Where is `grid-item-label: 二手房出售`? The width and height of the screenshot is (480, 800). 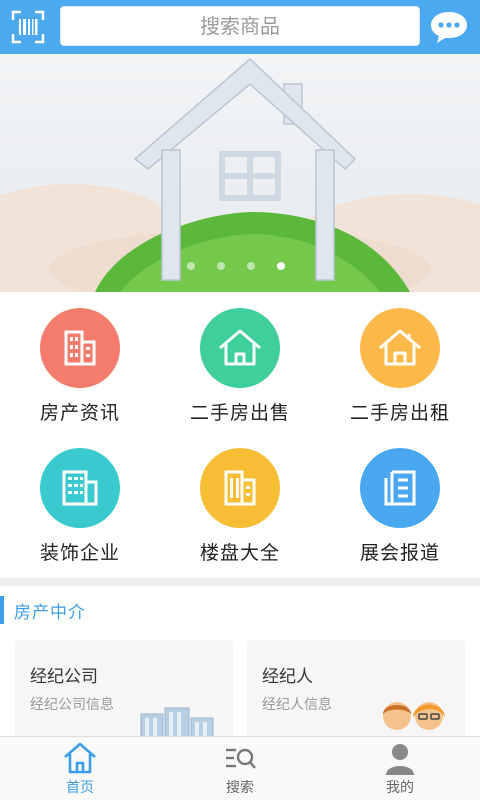 grid-item-label: 二手房出售 is located at coordinates (239, 413).